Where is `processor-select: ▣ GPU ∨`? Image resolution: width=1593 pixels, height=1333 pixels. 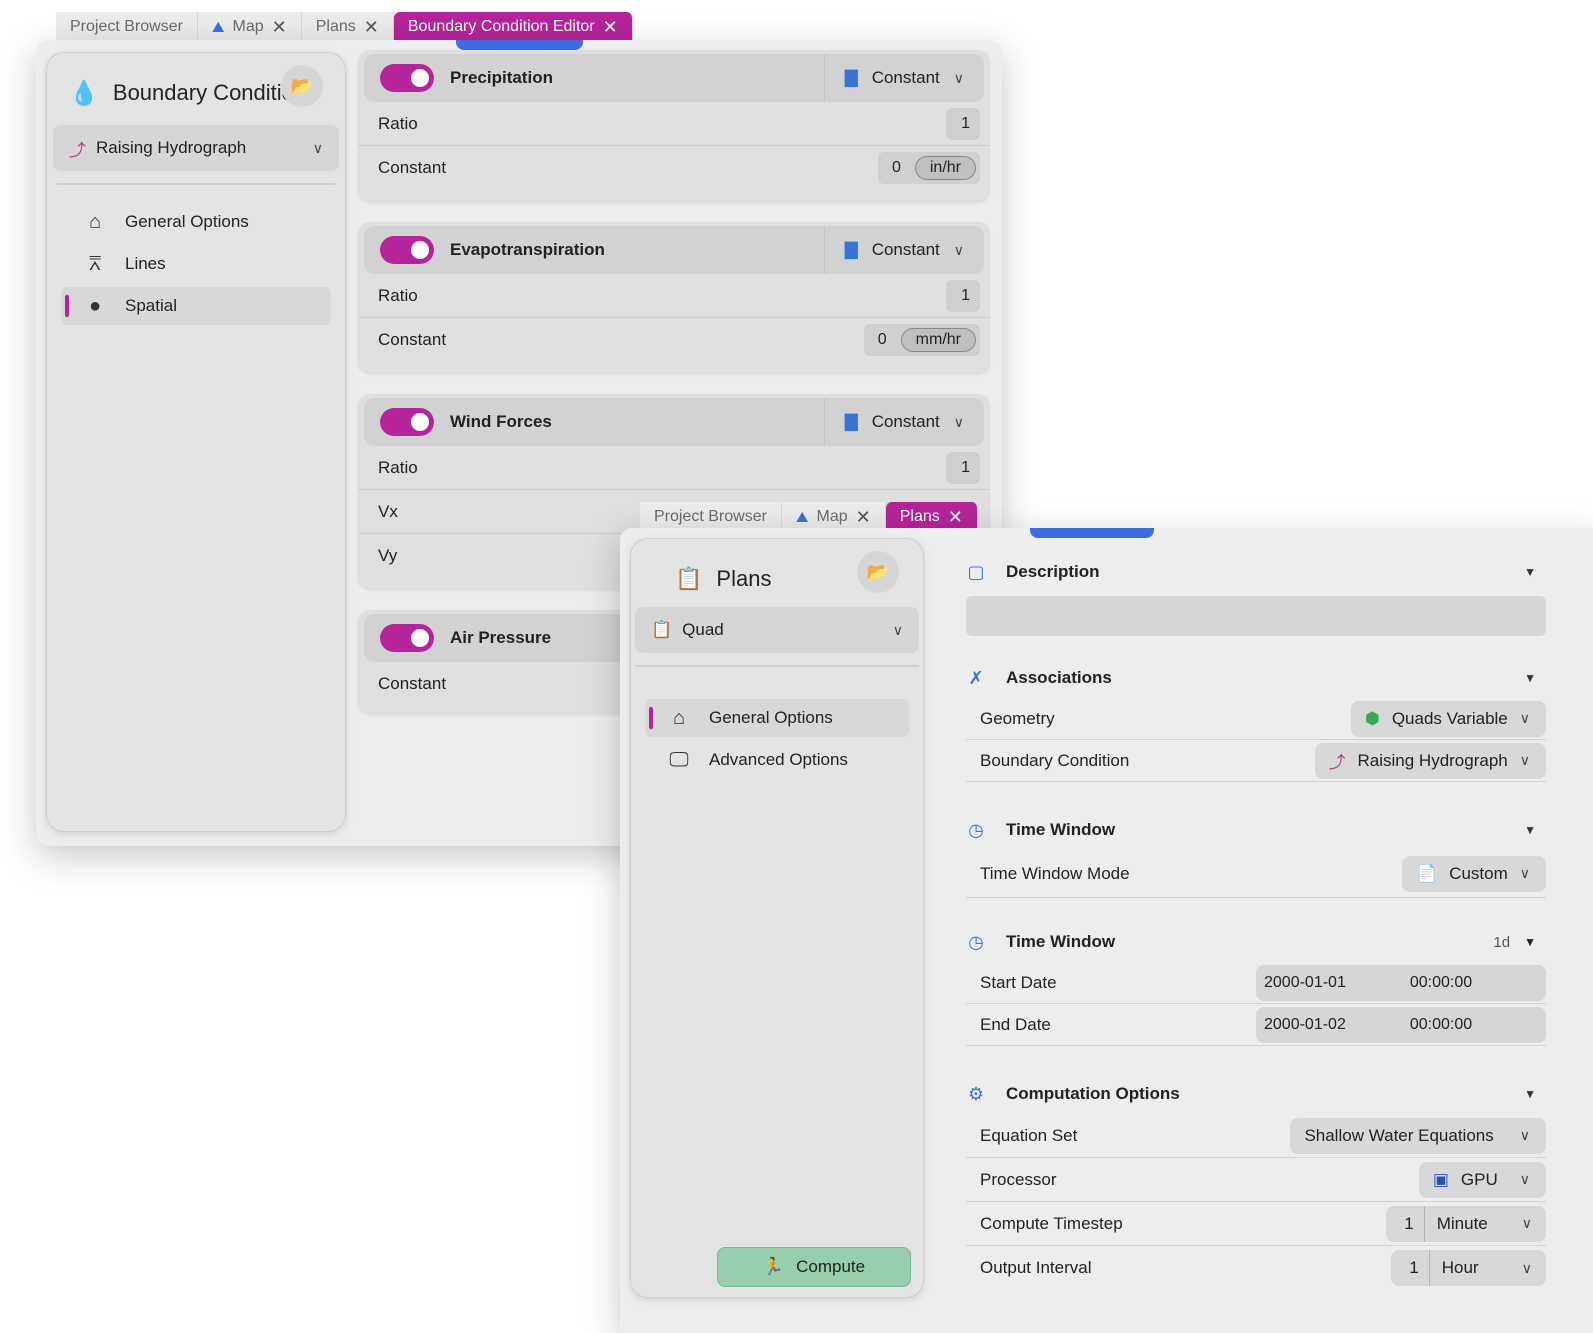
processor-select: ▣ GPU ∨ is located at coordinates (1482, 1179).